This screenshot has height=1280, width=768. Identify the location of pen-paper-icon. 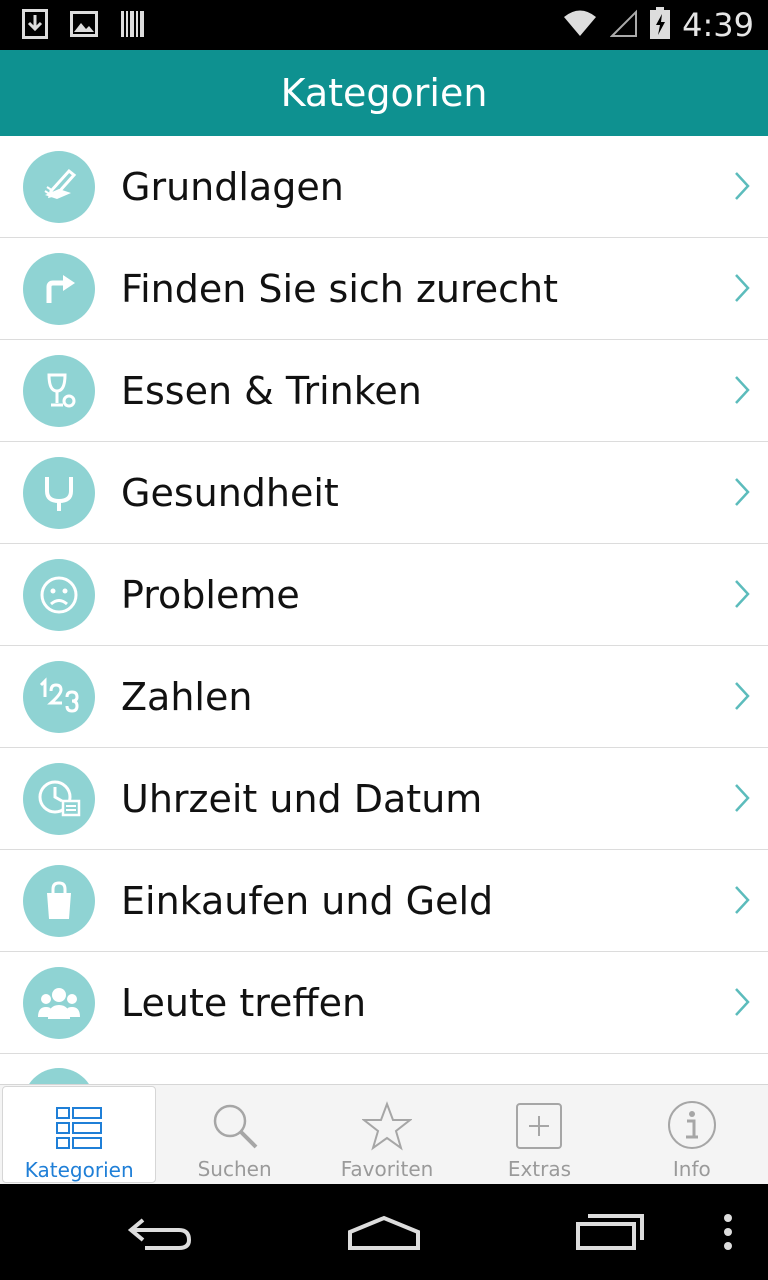
(59, 186).